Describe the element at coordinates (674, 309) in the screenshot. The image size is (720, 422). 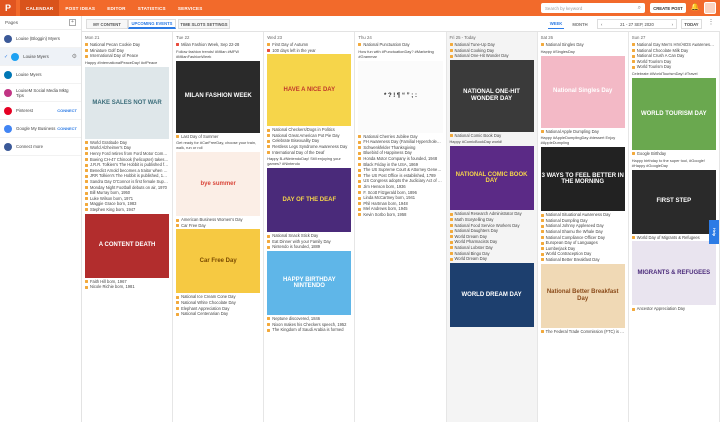
I see `event-item: Ancestor Appreciation Day` at that location.